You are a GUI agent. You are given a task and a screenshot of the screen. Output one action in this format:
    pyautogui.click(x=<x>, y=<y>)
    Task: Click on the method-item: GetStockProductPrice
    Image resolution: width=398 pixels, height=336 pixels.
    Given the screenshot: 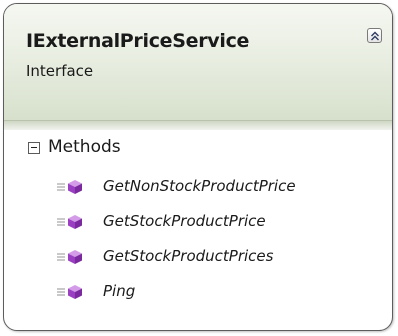 What is the action you would take?
    pyautogui.click(x=221, y=222)
    